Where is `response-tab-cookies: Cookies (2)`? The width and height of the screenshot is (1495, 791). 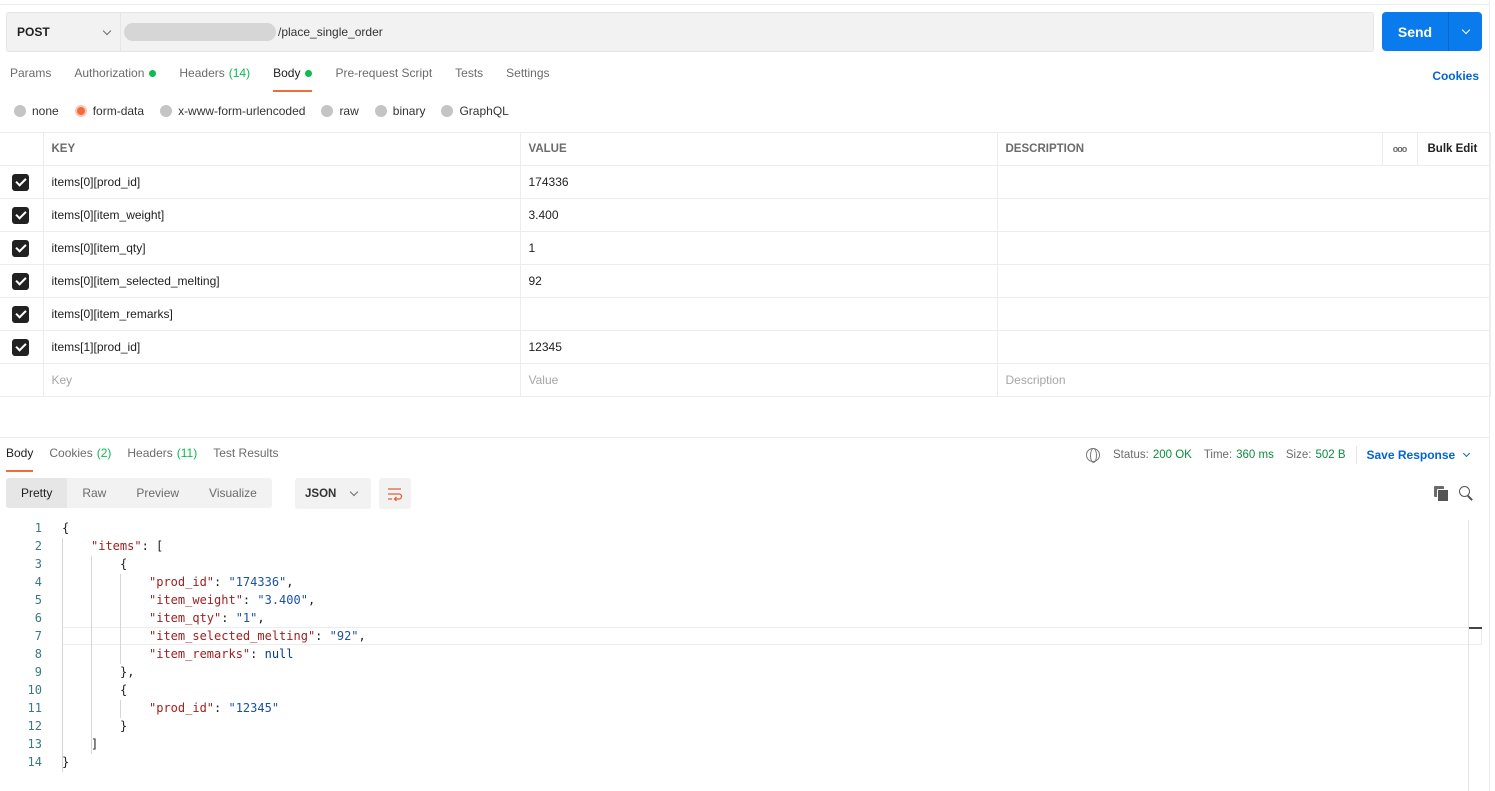 response-tab-cookies: Cookies (2) is located at coordinates (80, 459).